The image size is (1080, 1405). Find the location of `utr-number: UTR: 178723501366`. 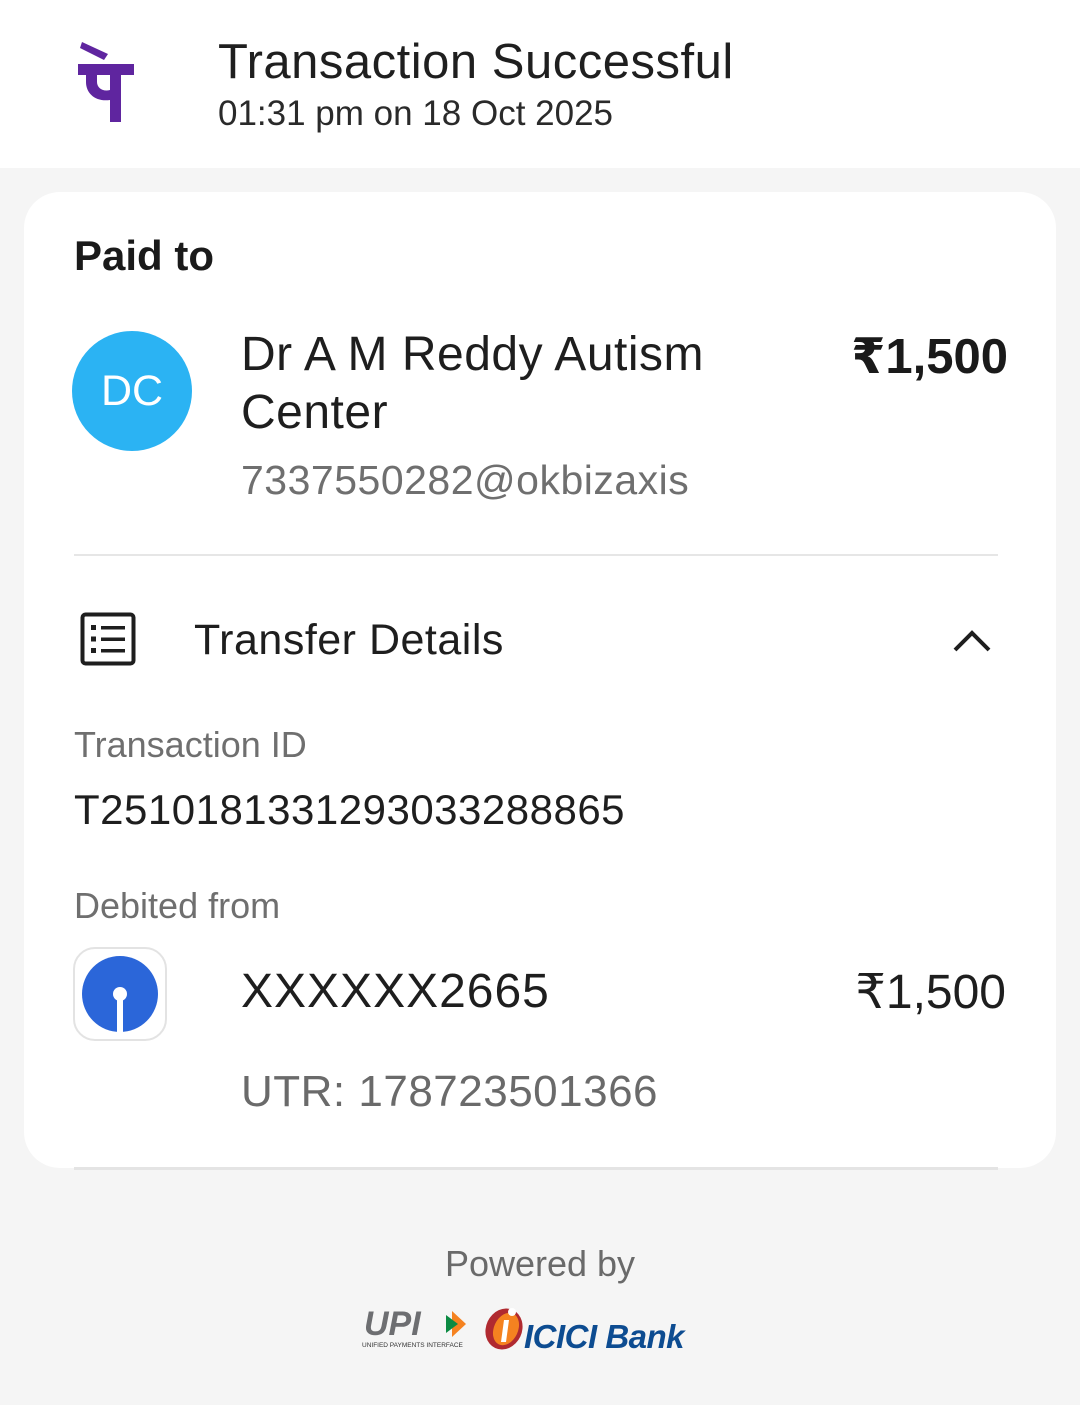

utr-number: UTR: 178723501366 is located at coordinates (450, 1091).